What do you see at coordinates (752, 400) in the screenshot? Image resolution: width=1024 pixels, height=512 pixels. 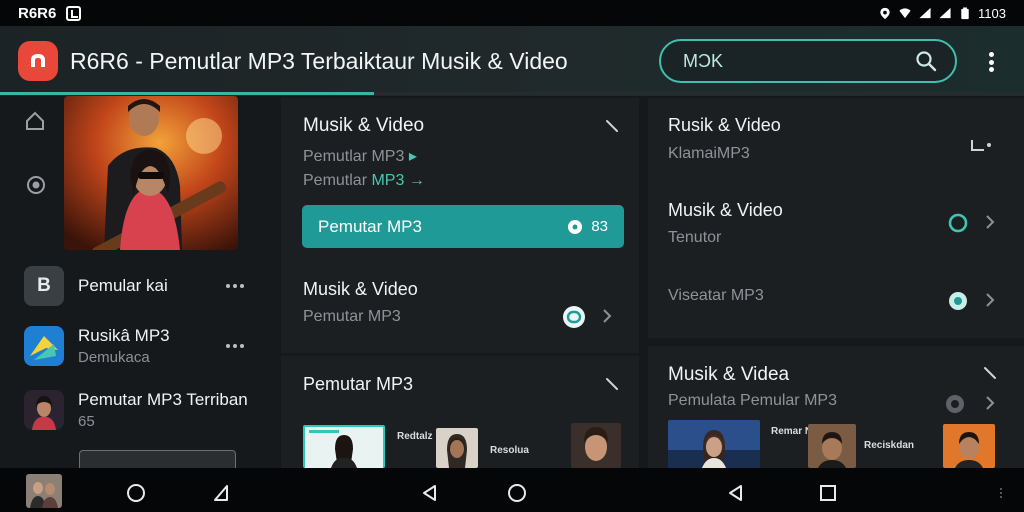 I see `panel-subtitle: Pemulata Pemular MP3` at bounding box center [752, 400].